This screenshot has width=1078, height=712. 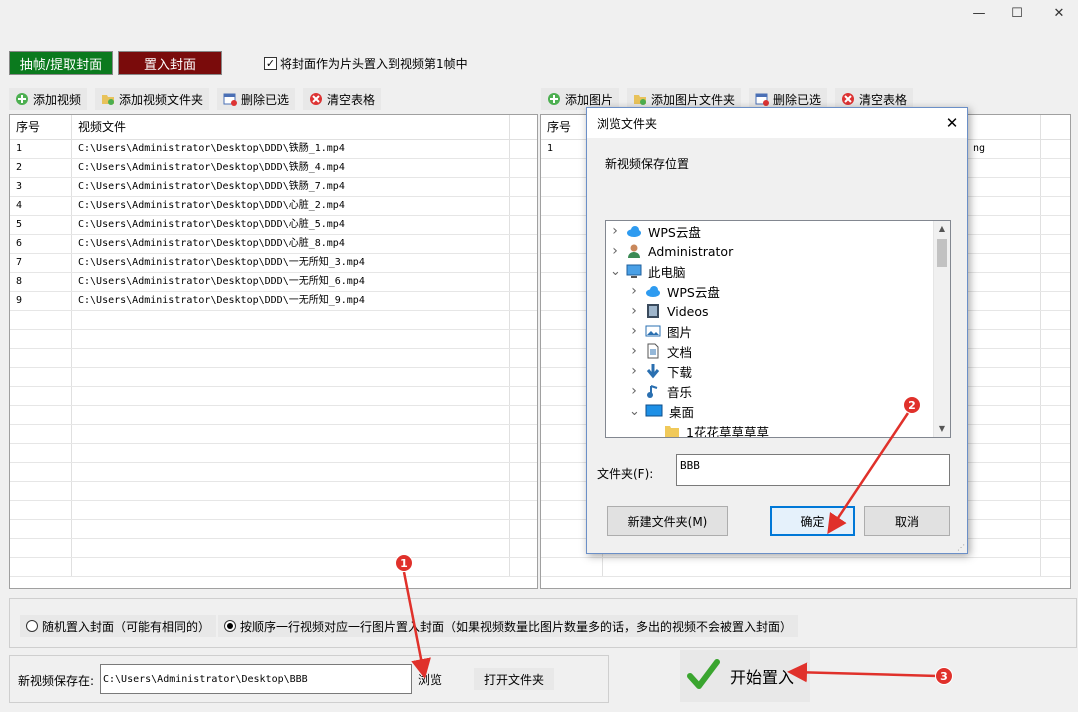 What do you see at coordinates (661, 411) in the screenshot?
I see `tree-item: ⌄ 桌面` at bounding box center [661, 411].